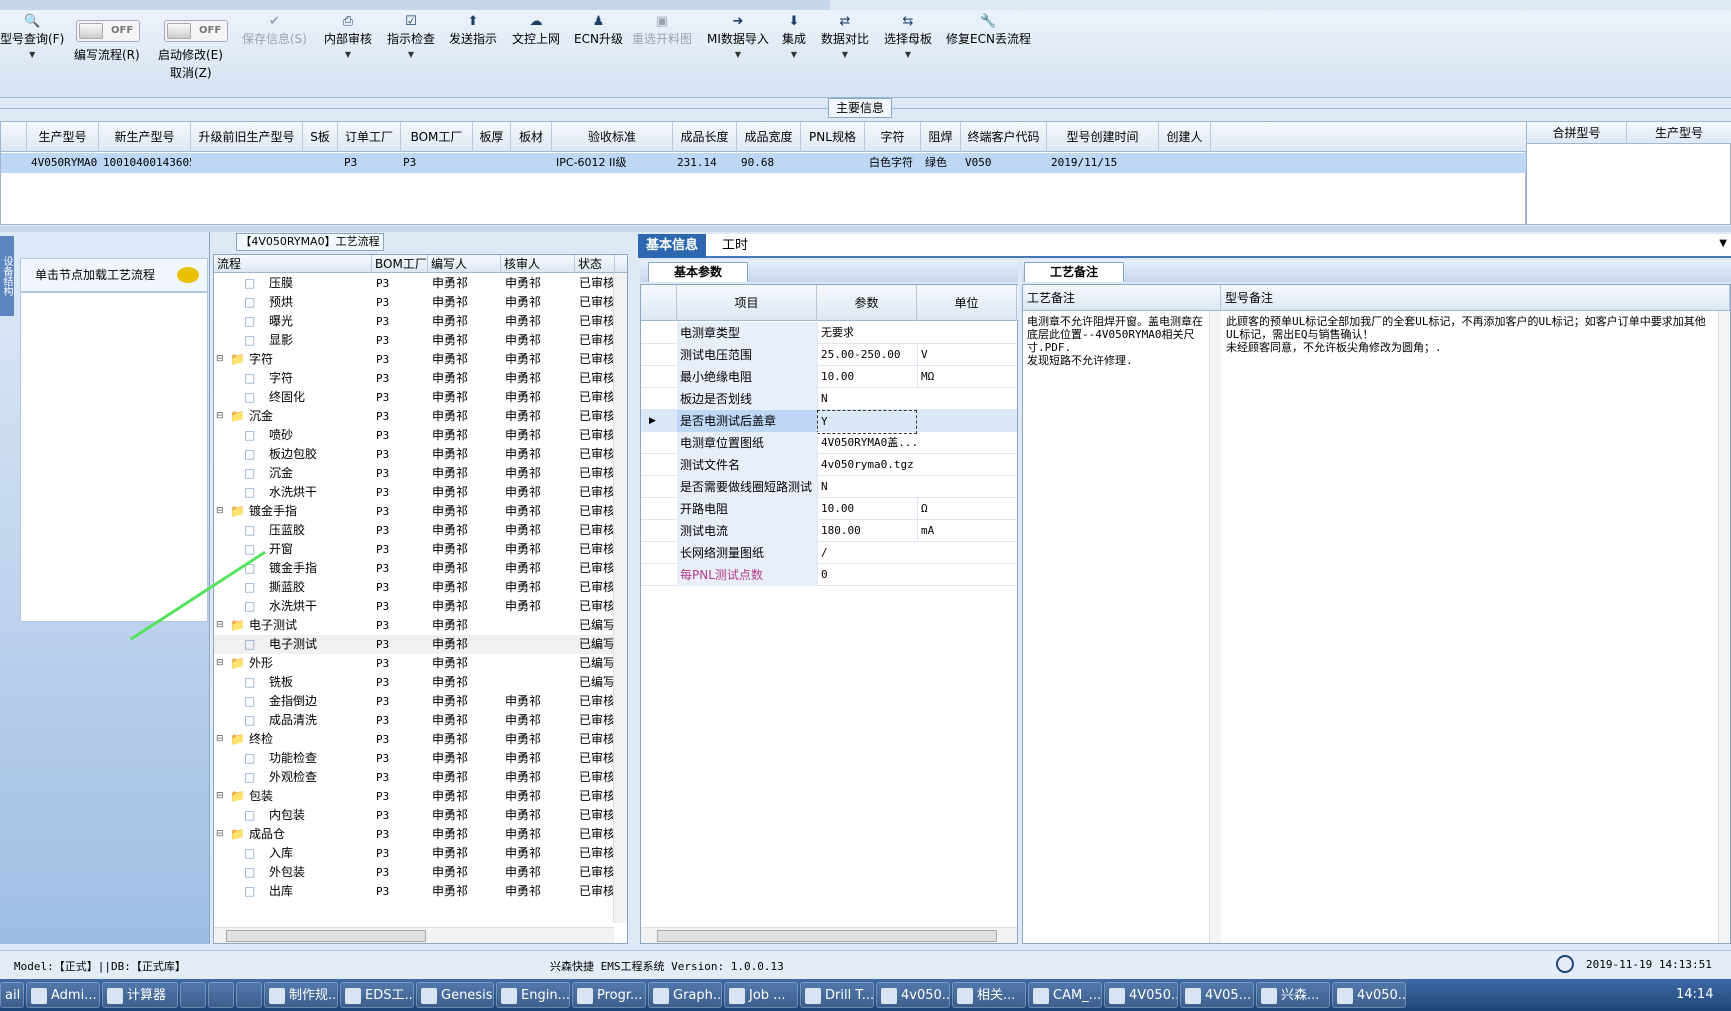 The height and width of the screenshot is (1011, 1731). What do you see at coordinates (414, 302) in the screenshot?
I see `tree-row: □ 预烘 P3 申勇祁 申勇祁 已审核` at bounding box center [414, 302].